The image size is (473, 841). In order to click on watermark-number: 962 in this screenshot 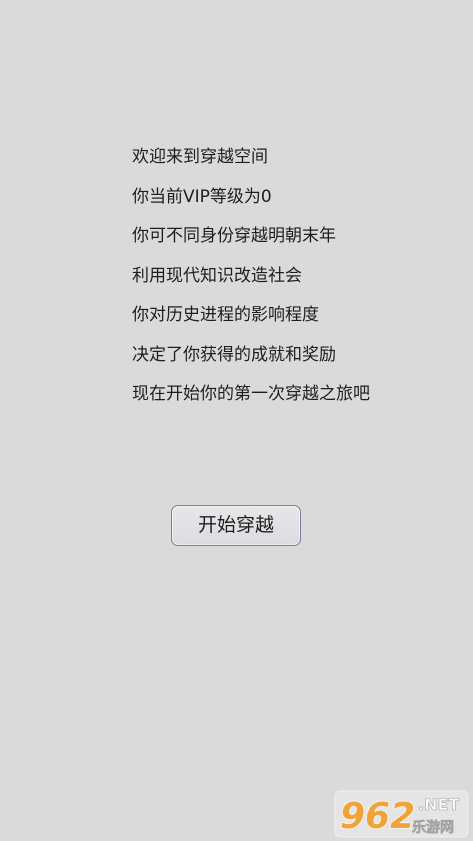, I will do `click(377, 816)`.